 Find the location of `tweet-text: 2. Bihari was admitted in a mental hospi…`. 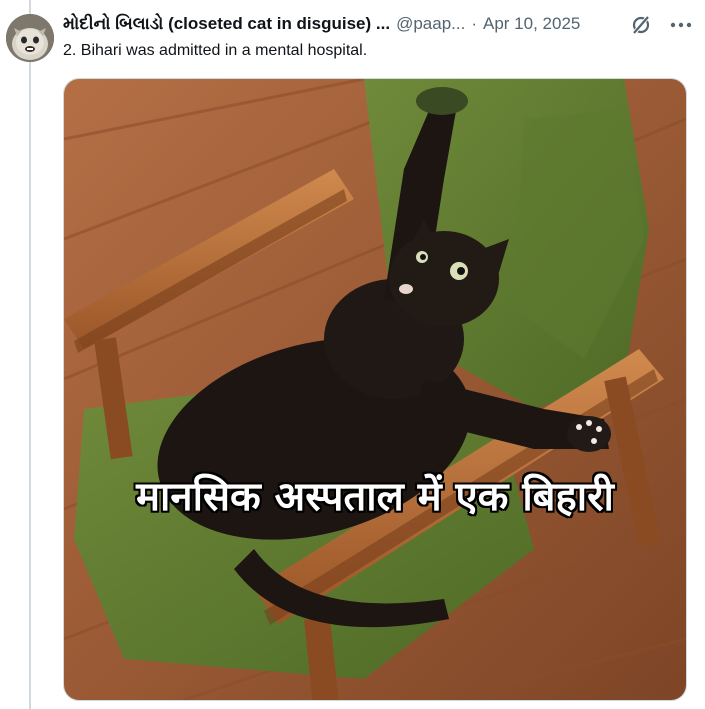

tweet-text: 2. Bihari was admitted in a mental hospi… is located at coordinates (215, 50).